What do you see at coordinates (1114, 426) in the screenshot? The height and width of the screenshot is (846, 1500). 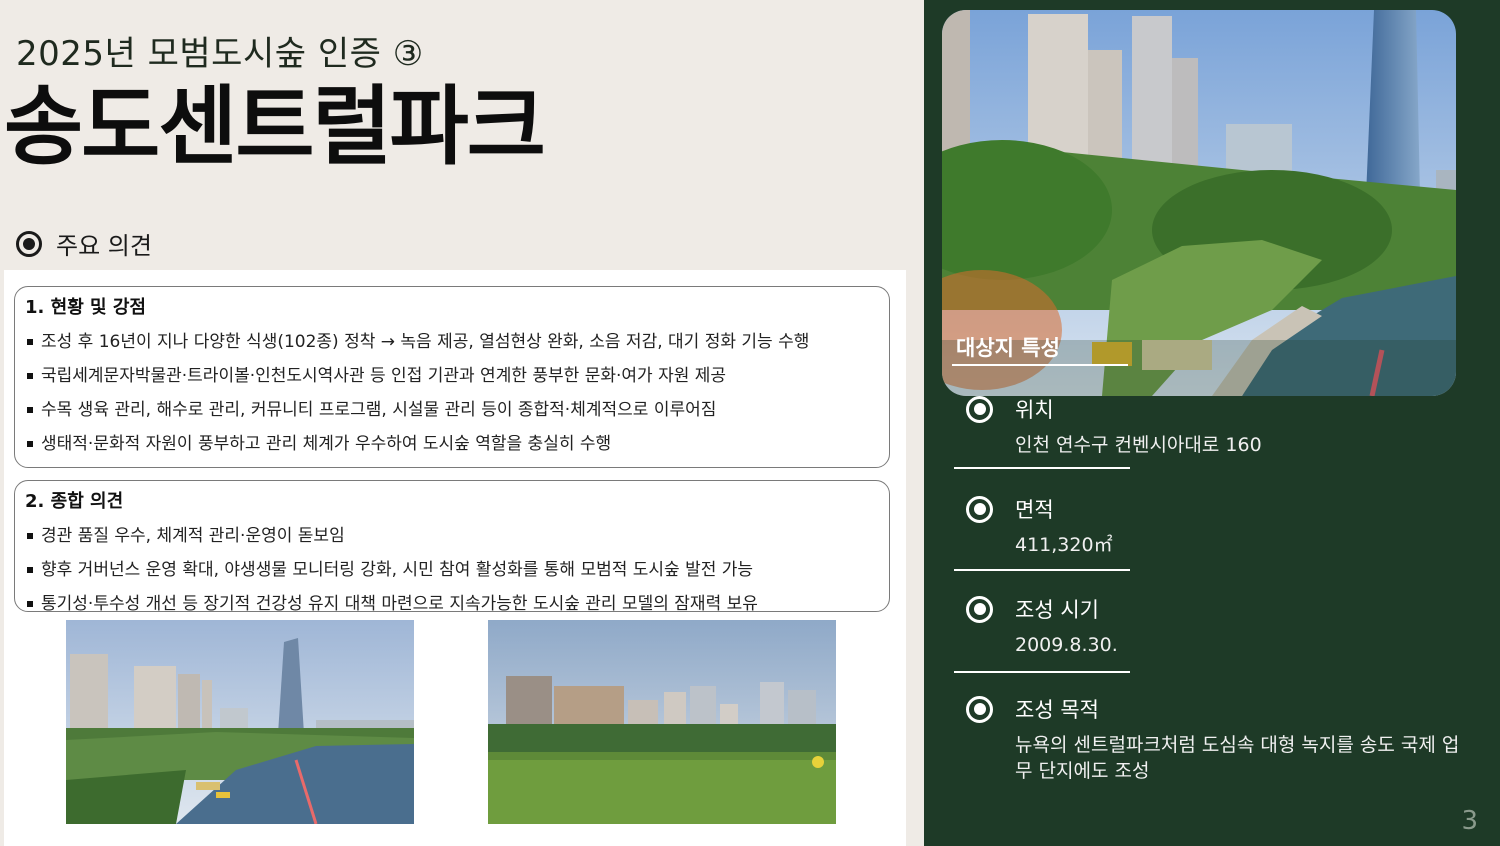 I see `info-location: 위치 인천 연수구 컨벤시아대로 160` at bounding box center [1114, 426].